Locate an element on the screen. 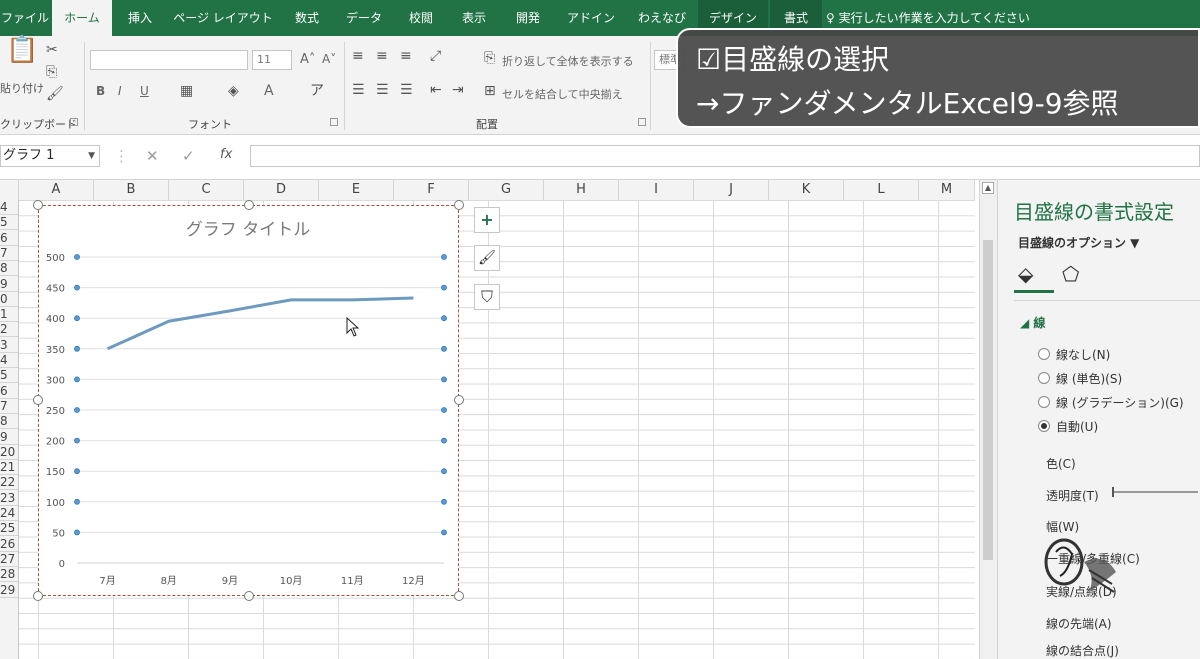  merge-center-button: セルを結合して中央揃え is located at coordinates (562, 94).